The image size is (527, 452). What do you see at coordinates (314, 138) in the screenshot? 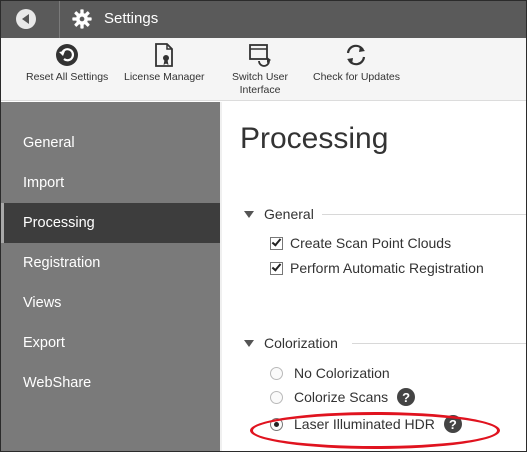
I see `page-title: Processing` at bounding box center [314, 138].